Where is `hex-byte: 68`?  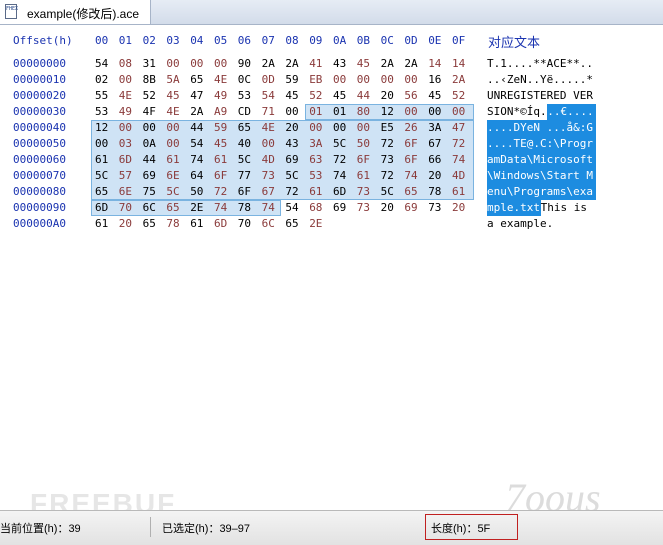
hex-byte: 68 is located at coordinates (318, 208).